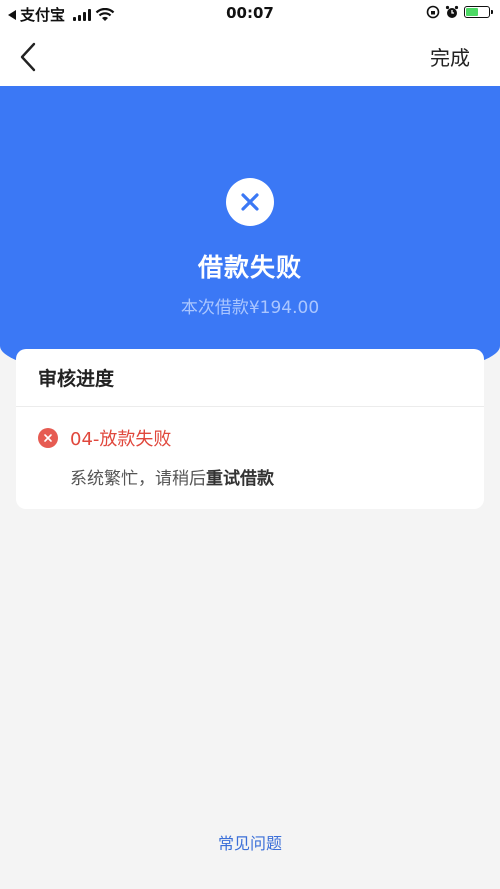 This screenshot has width=500, height=889. Describe the element at coordinates (450, 56) in the screenshot. I see `done-button: 完成` at that location.